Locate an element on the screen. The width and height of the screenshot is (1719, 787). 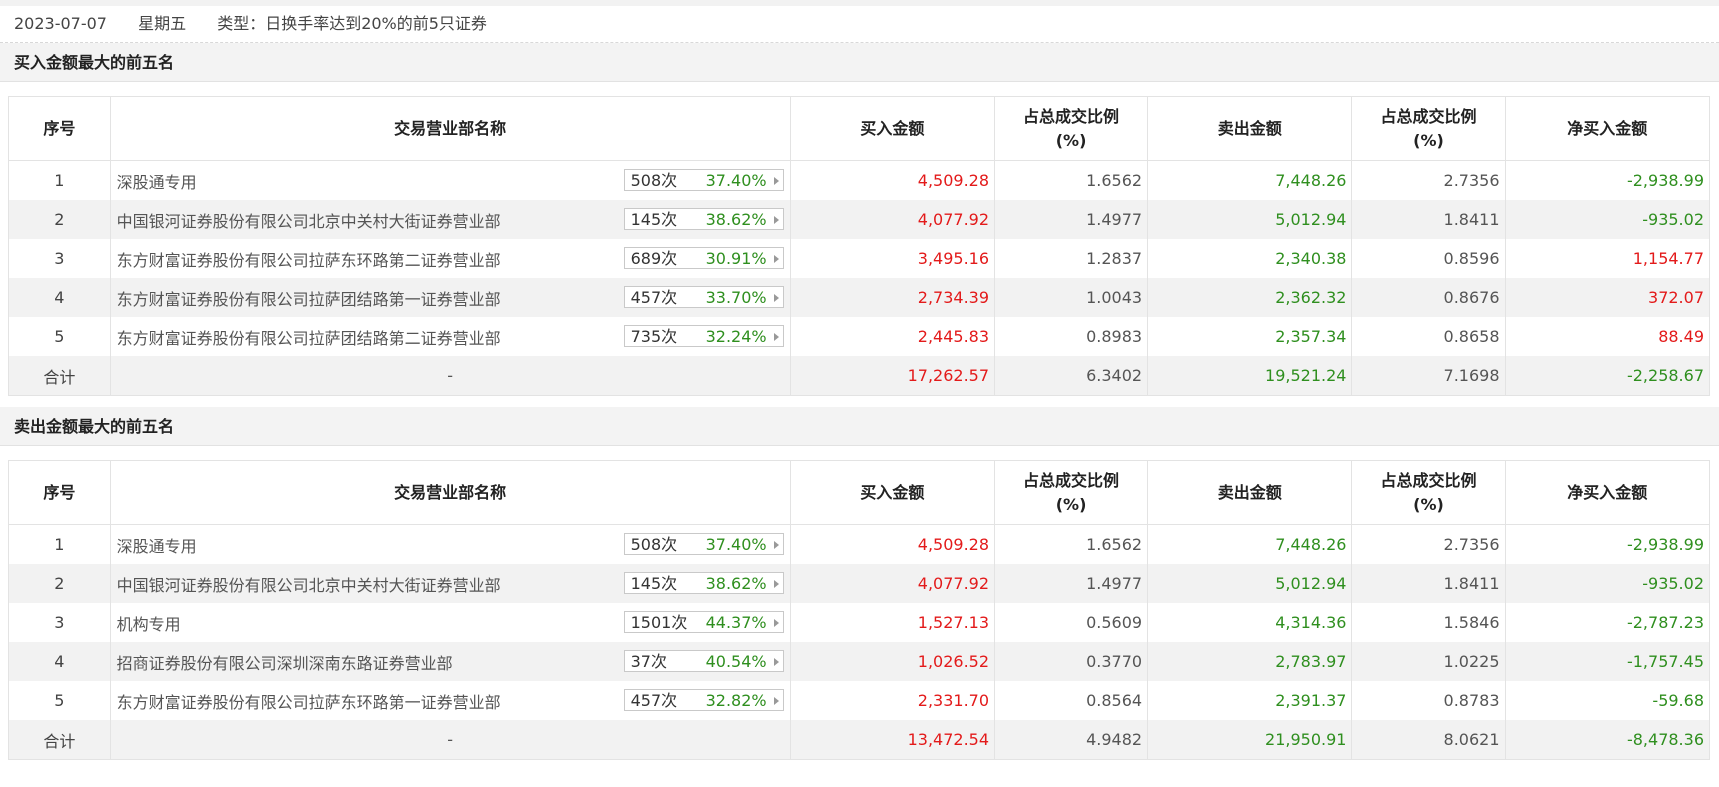
net-amount: 88.49 is located at coordinates (1607, 336).